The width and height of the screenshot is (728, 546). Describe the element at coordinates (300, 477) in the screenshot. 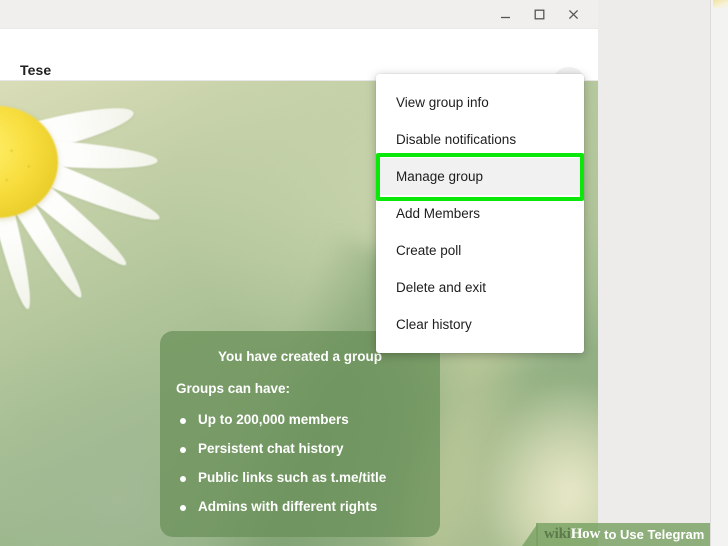

I see `list-item: Public links such as t.me/title` at that location.